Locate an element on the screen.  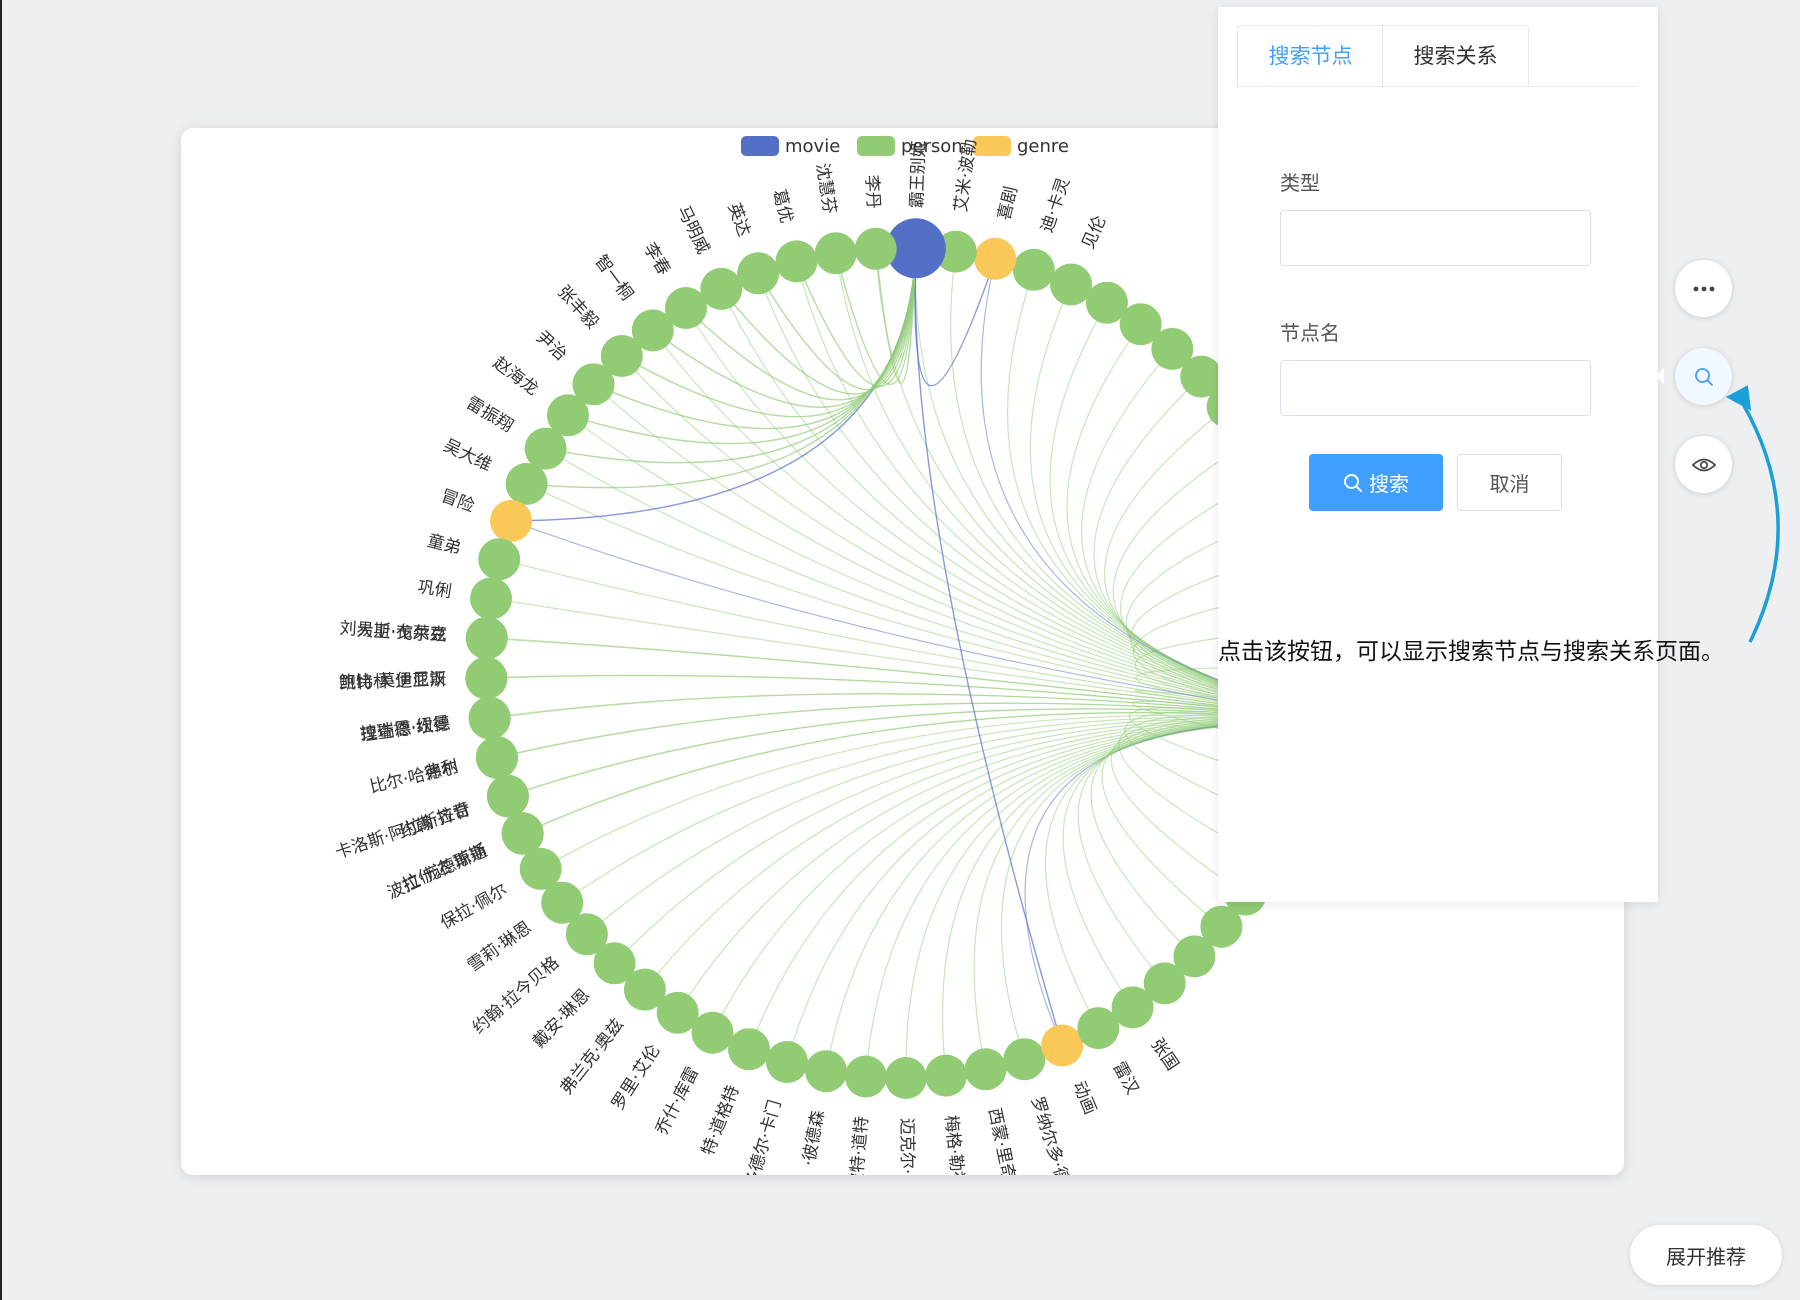
legend-label: genre is located at coordinates (1043, 146).